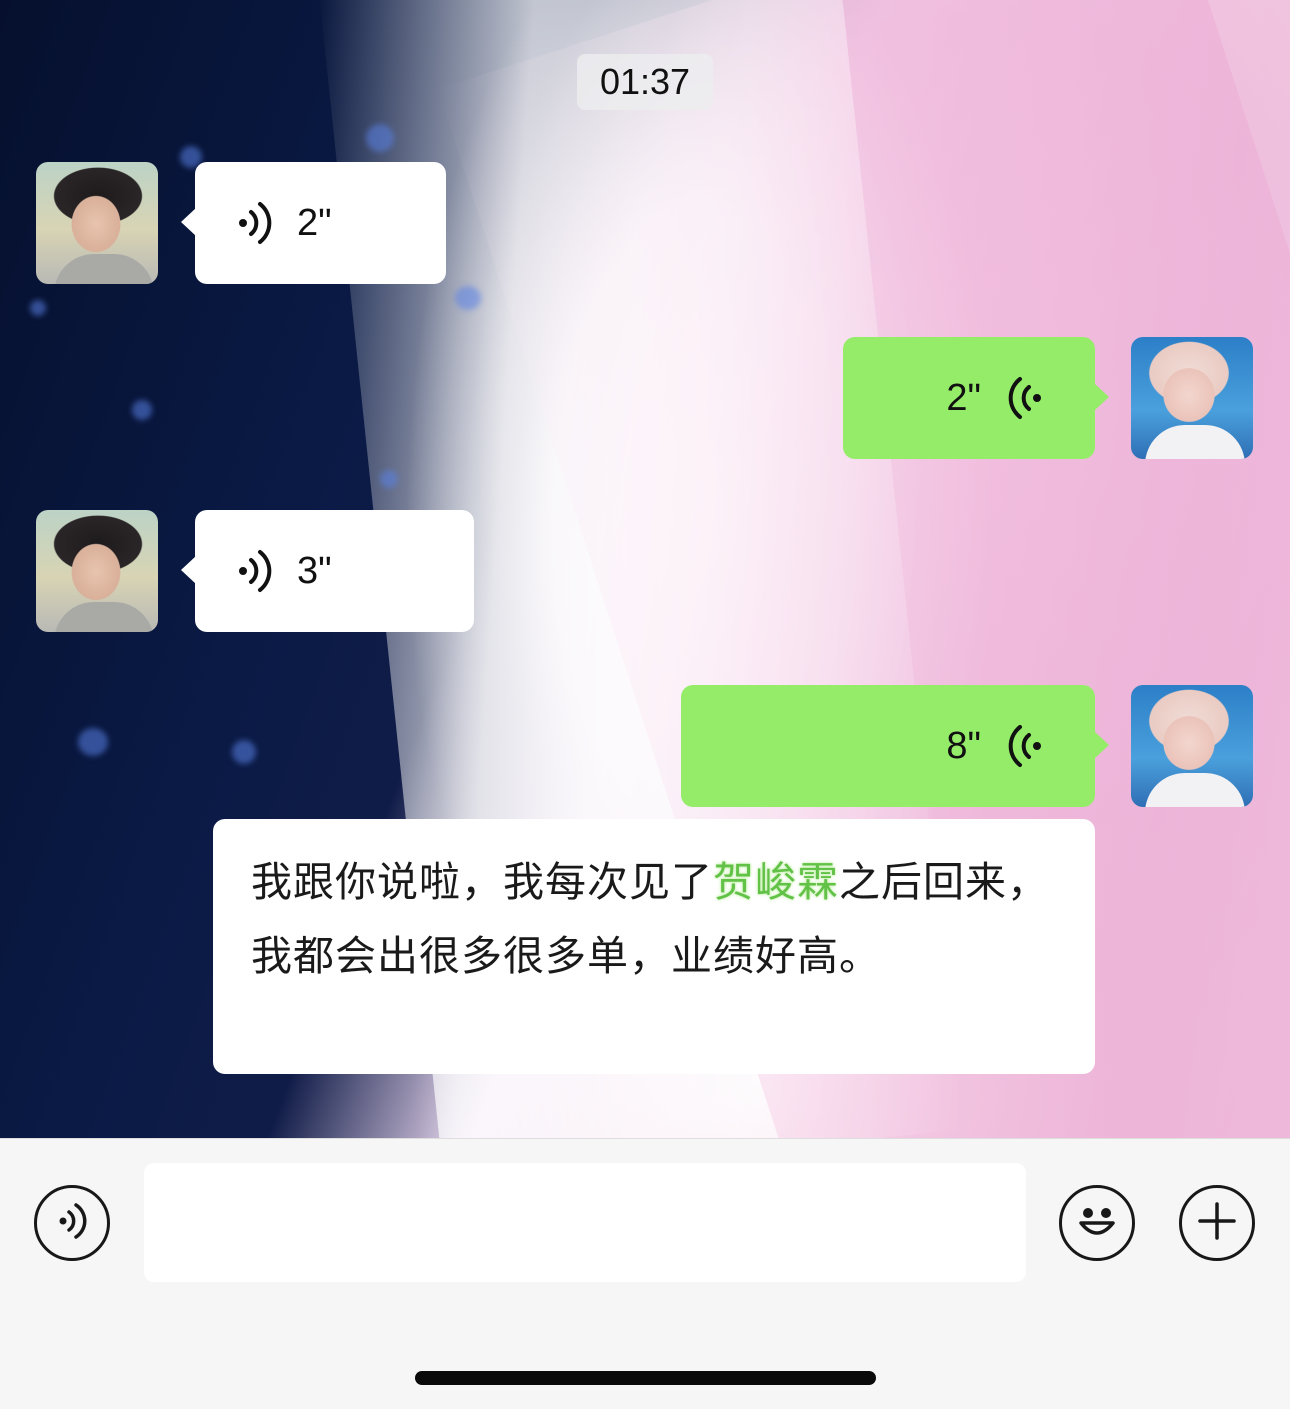 The image size is (1290, 1409). I want to click on transcript-highlight-name: 贺峻霖, so click(776, 882).